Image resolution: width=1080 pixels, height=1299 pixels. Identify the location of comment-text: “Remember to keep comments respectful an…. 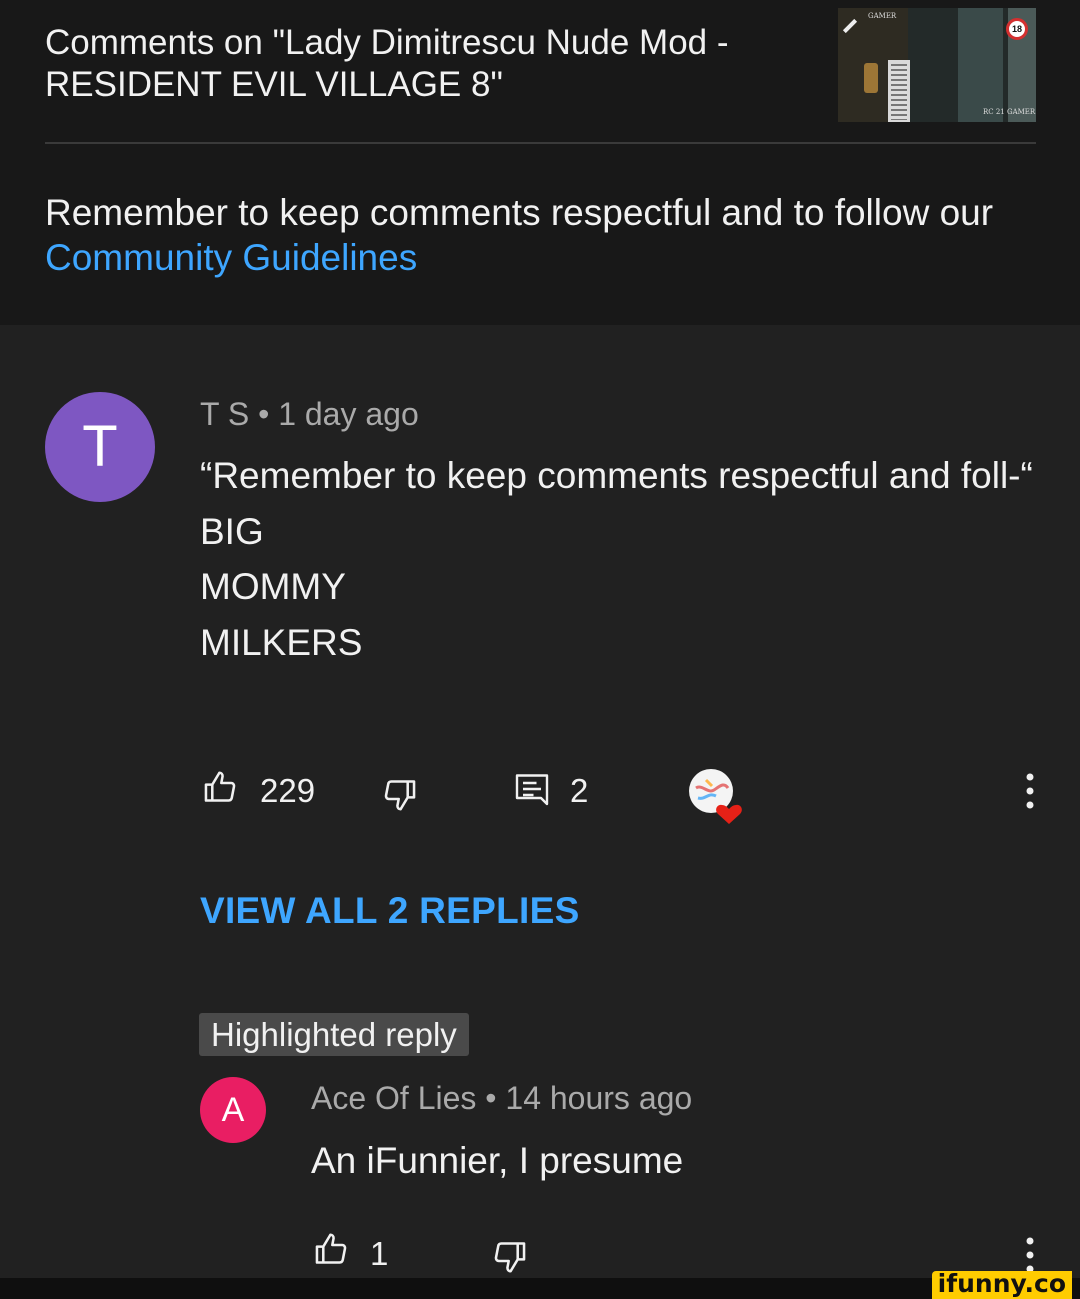
(620, 559).